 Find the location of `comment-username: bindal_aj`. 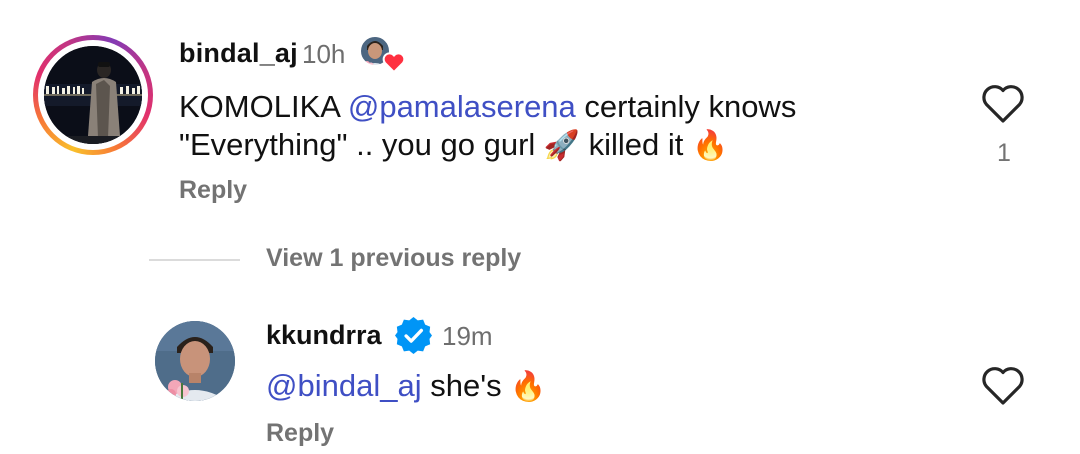

comment-username: bindal_aj is located at coordinates (238, 53).